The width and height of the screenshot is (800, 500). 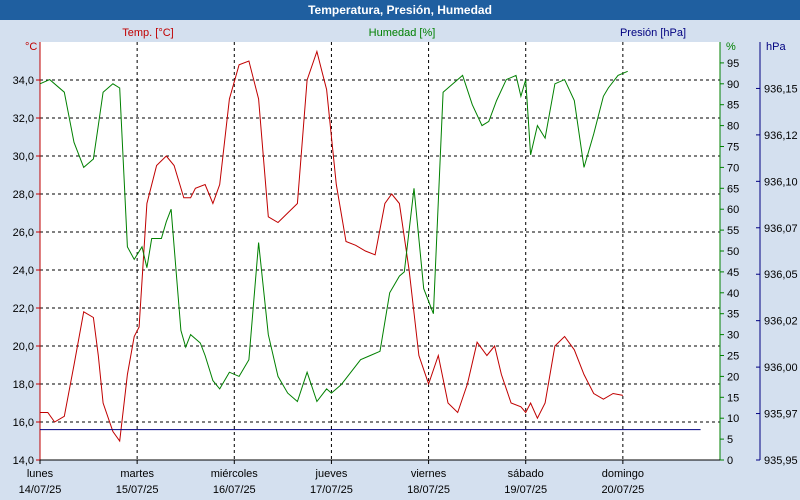 What do you see at coordinates (23, 233) in the screenshot?
I see `temperature-tick-label: 26,0` at bounding box center [23, 233].